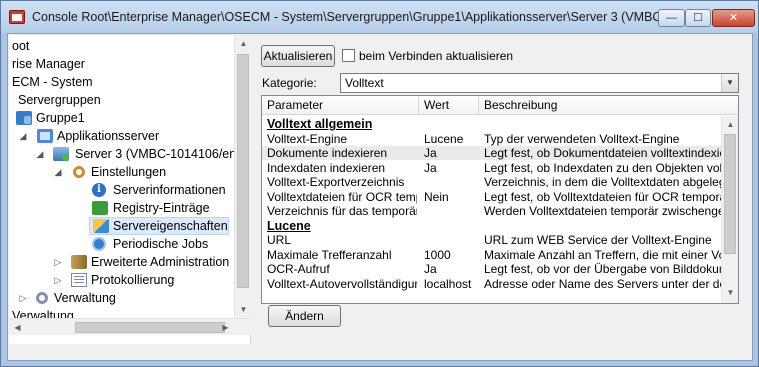  What do you see at coordinates (491, 124) in the screenshot?
I see `section-header: Volltext allgemein` at bounding box center [491, 124].